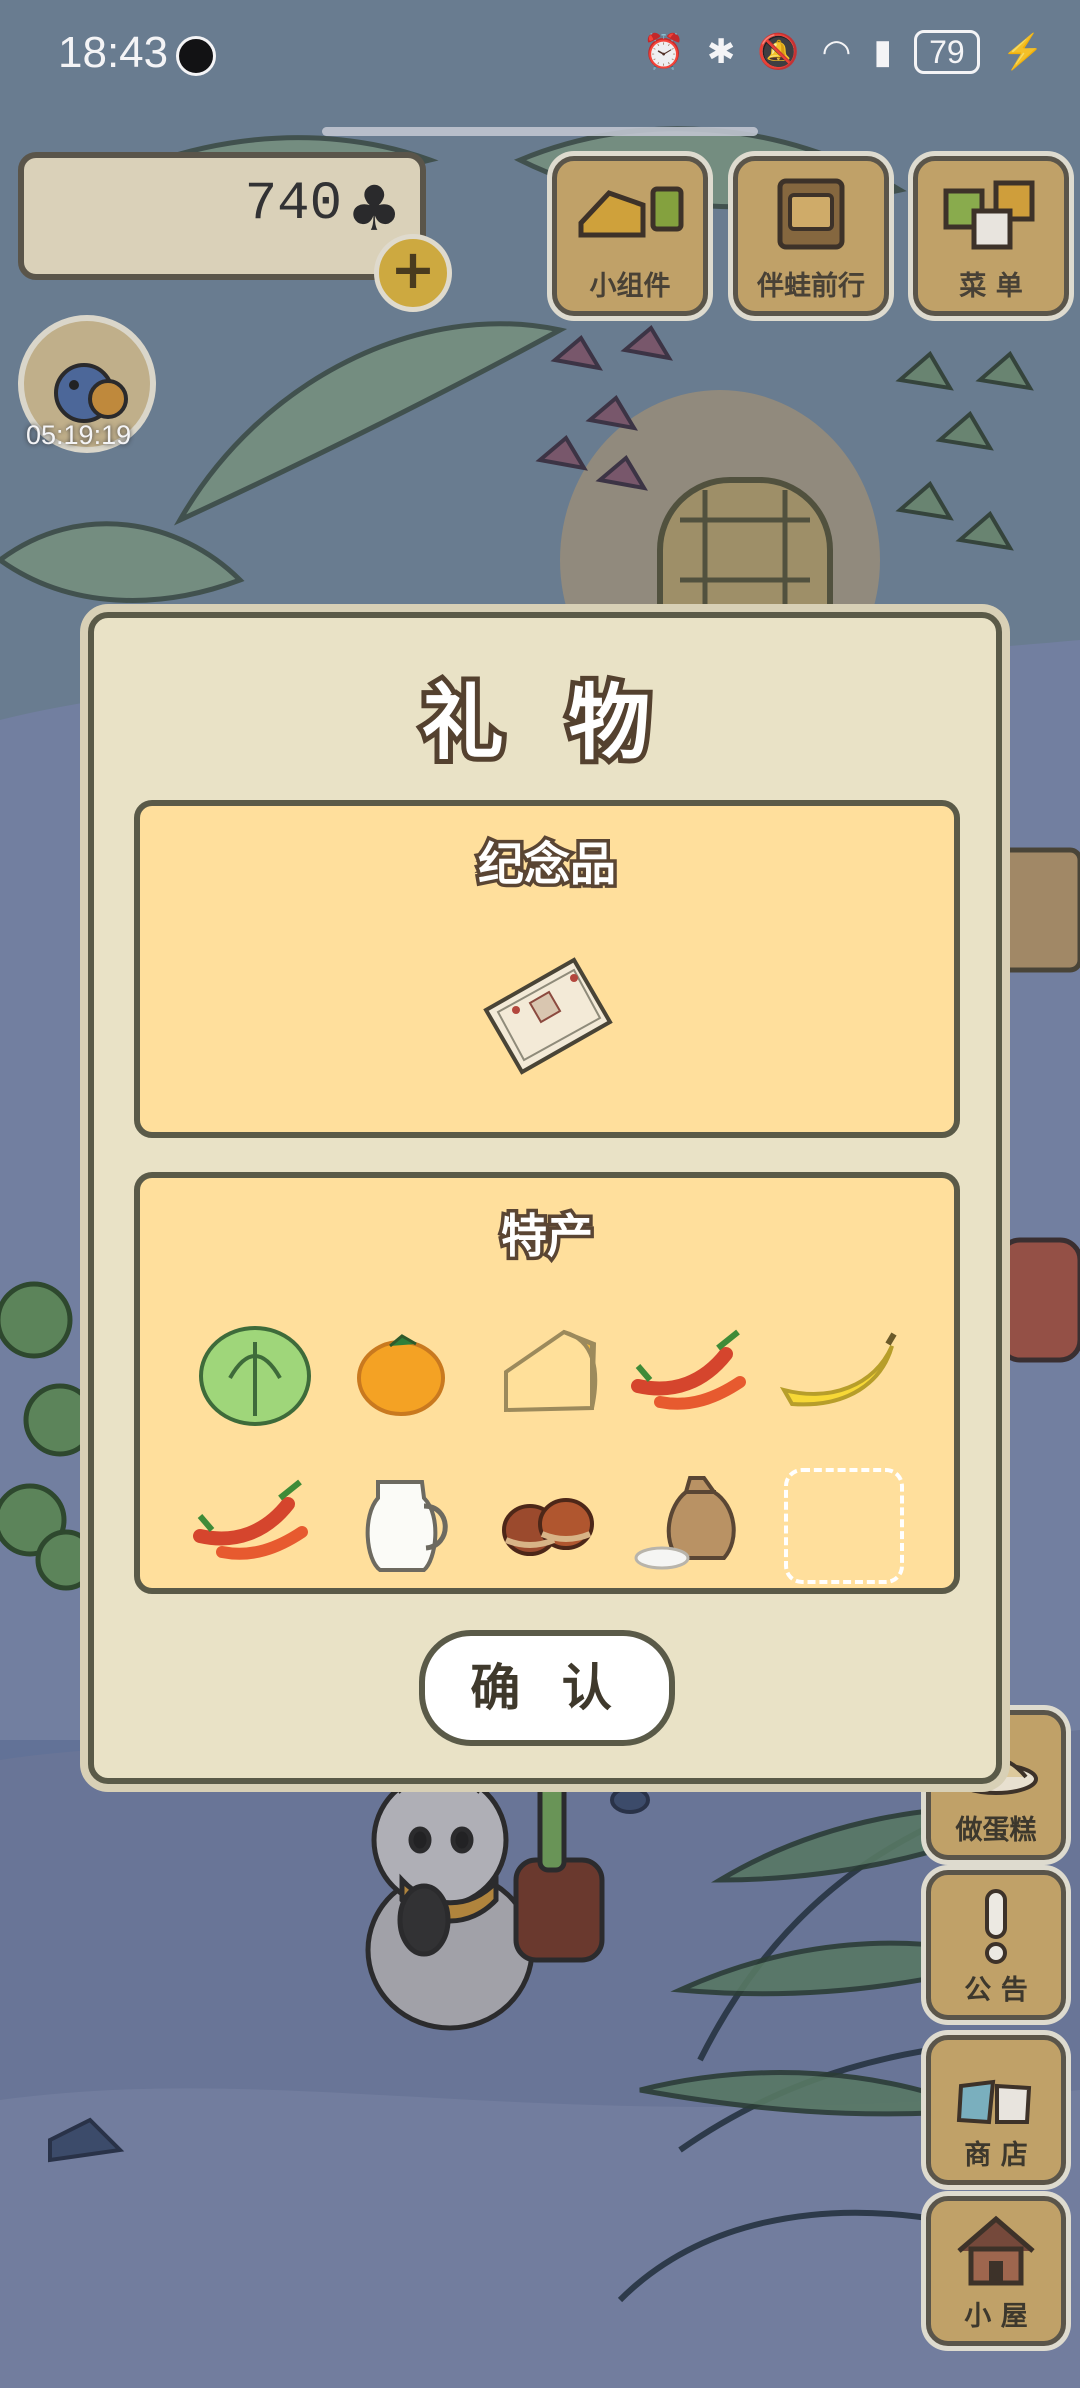 Image resolution: width=1080 pixels, height=2388 pixels. I want to click on specialty-title: 特产, so click(547, 1236).